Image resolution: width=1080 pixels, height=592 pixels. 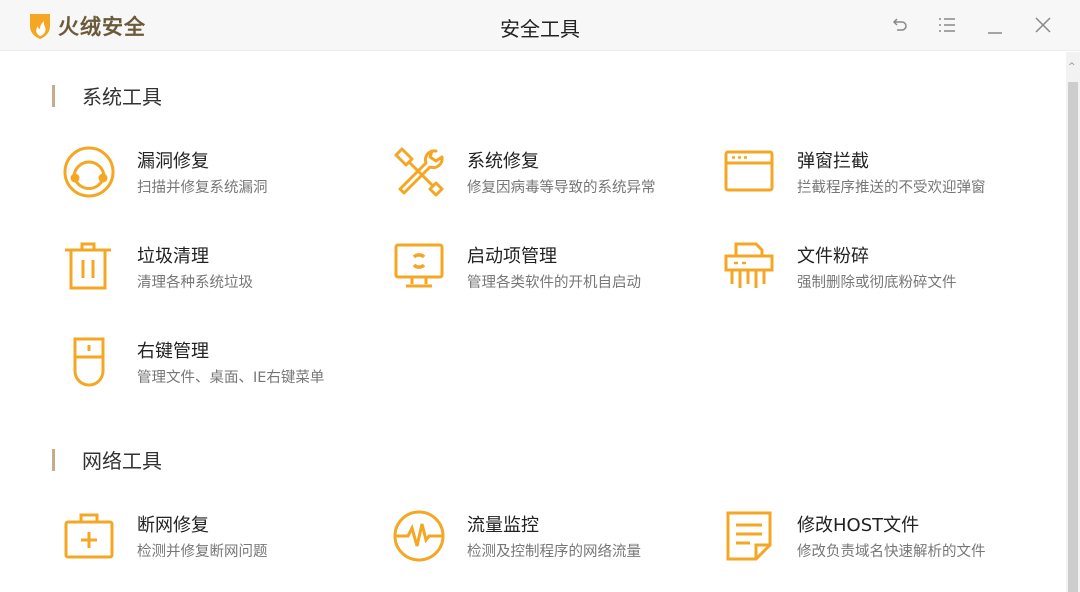 I want to click on tool-title: 启动项管理, so click(x=512, y=256).